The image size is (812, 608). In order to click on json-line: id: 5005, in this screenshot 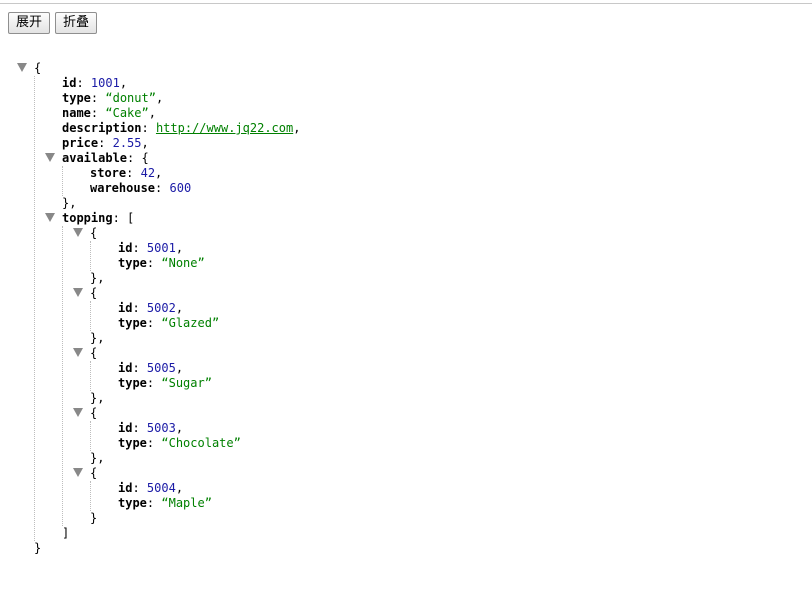, I will do `click(150, 368)`.